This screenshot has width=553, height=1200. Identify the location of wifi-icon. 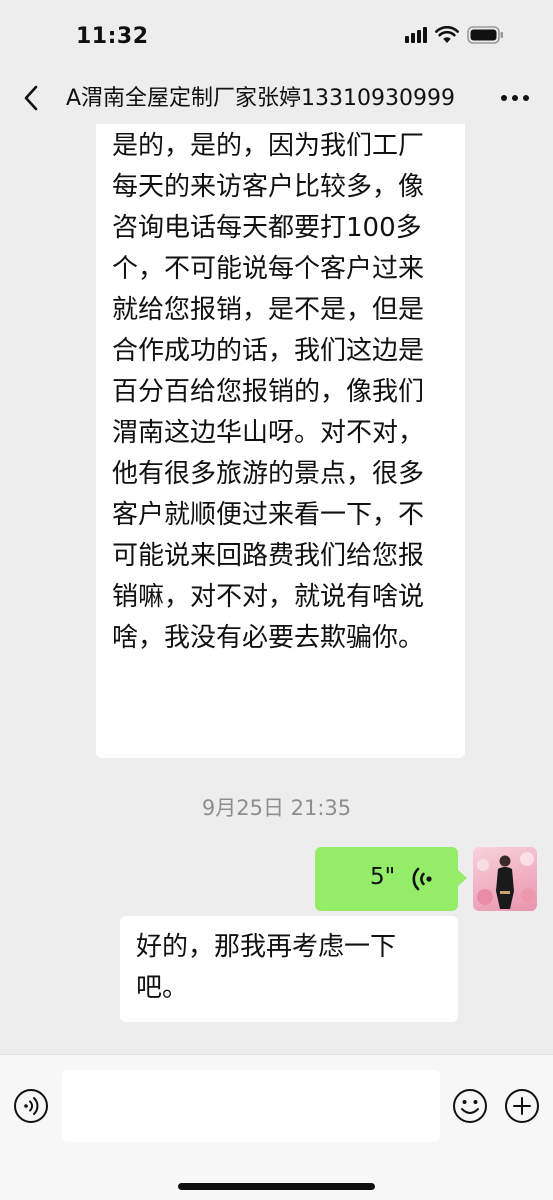
(447, 34).